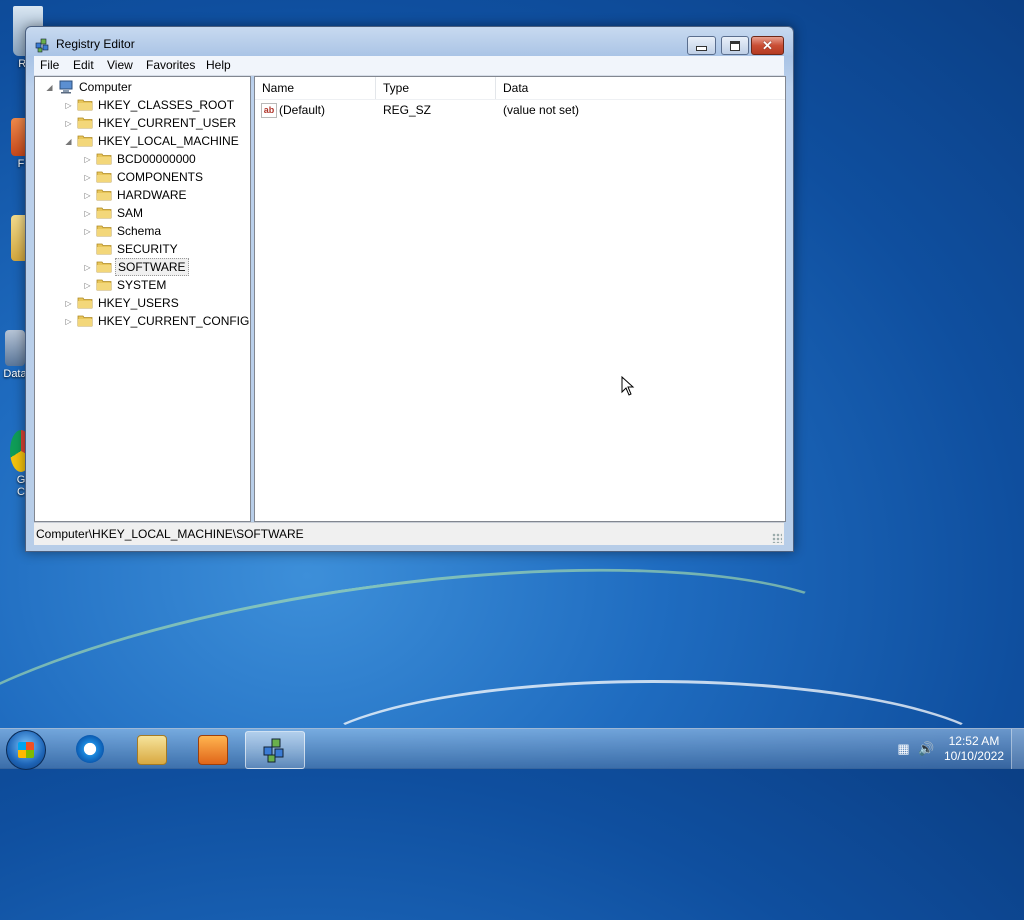 The height and width of the screenshot is (920, 1024). I want to click on status-path: Computer\HKEY_LOCAL_MACHINE\SOFTWARE, so click(170, 534).